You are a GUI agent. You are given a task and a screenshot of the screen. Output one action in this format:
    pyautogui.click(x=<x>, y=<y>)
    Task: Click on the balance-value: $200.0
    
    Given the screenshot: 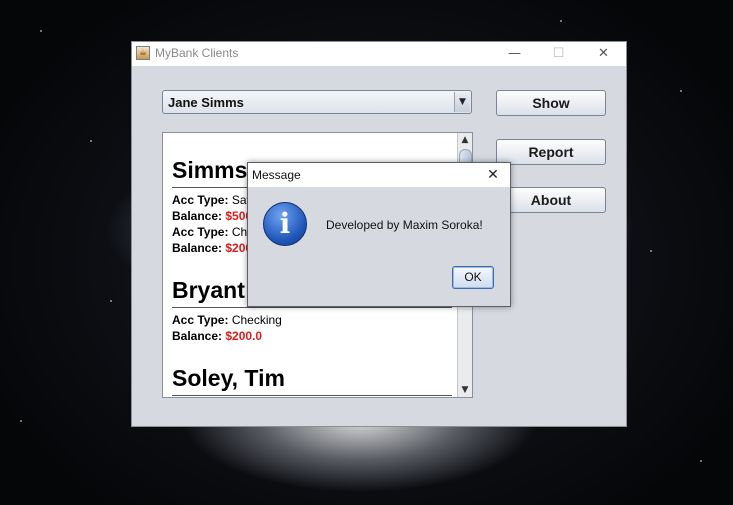 What is the action you would take?
    pyautogui.click(x=244, y=336)
    